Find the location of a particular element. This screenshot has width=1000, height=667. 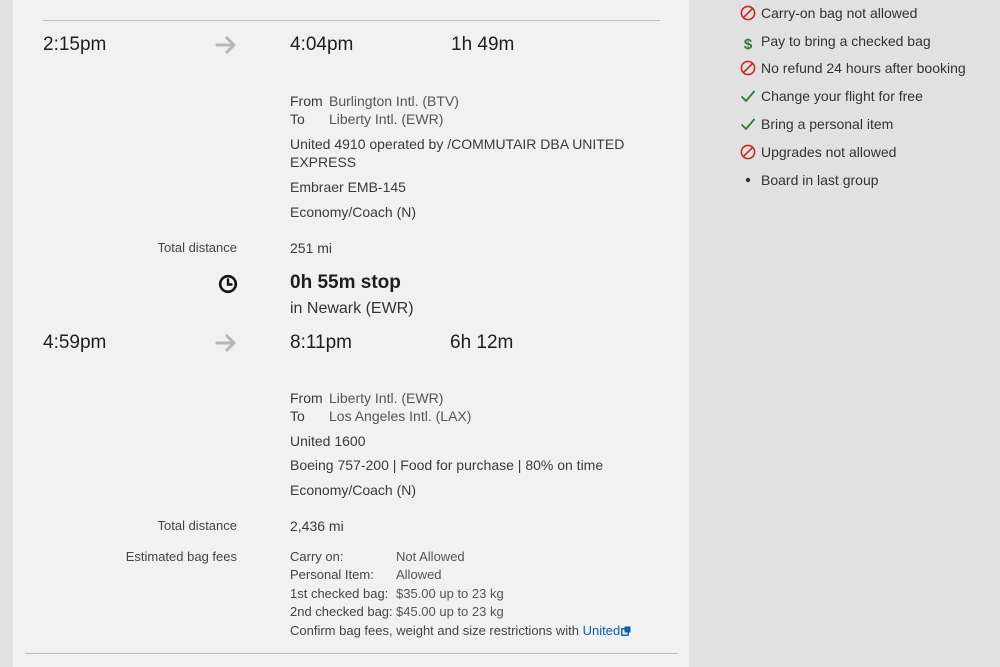

united-bag-fees-link: United is located at coordinates (607, 630).